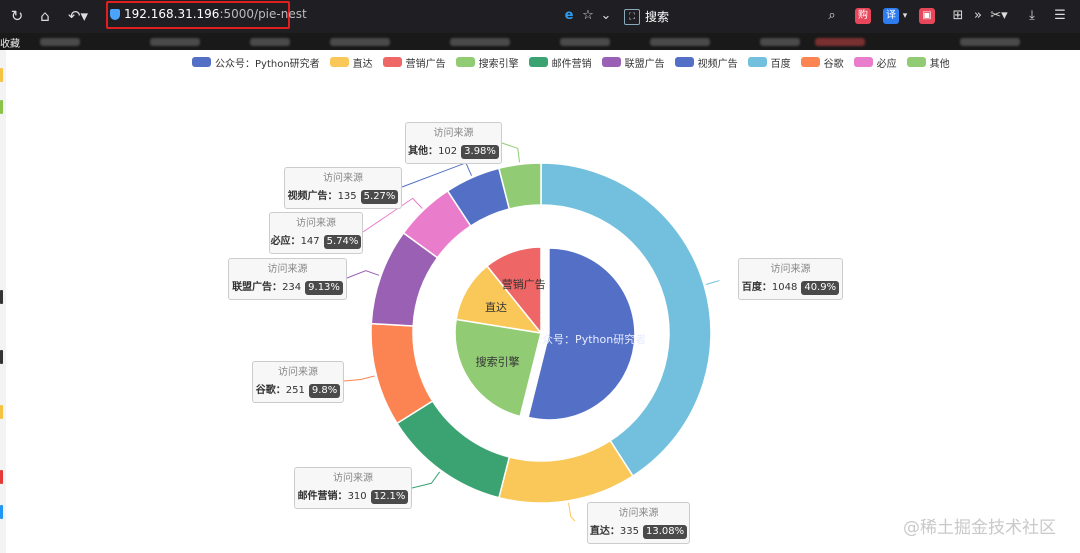 The height and width of the screenshot is (553, 1080). What do you see at coordinates (448, 151) in the screenshot?
I see `label-value: 102` at bounding box center [448, 151].